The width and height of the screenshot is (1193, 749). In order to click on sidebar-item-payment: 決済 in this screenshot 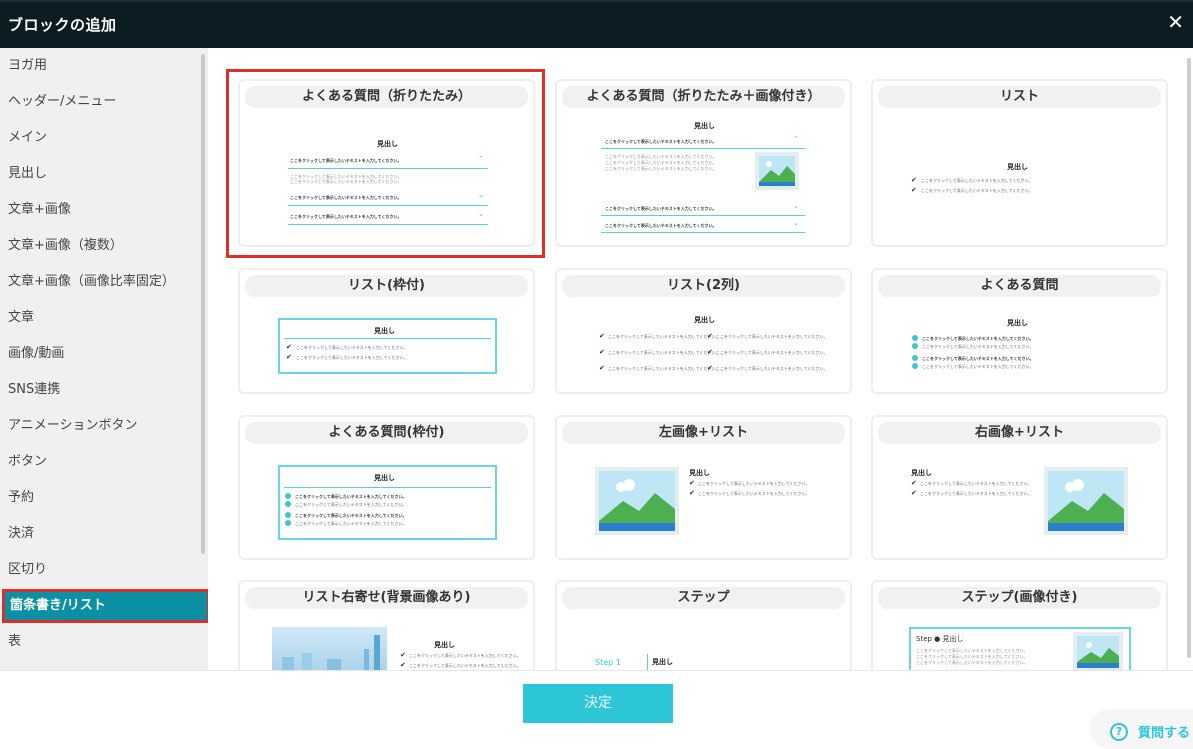, I will do `click(100, 534)`.